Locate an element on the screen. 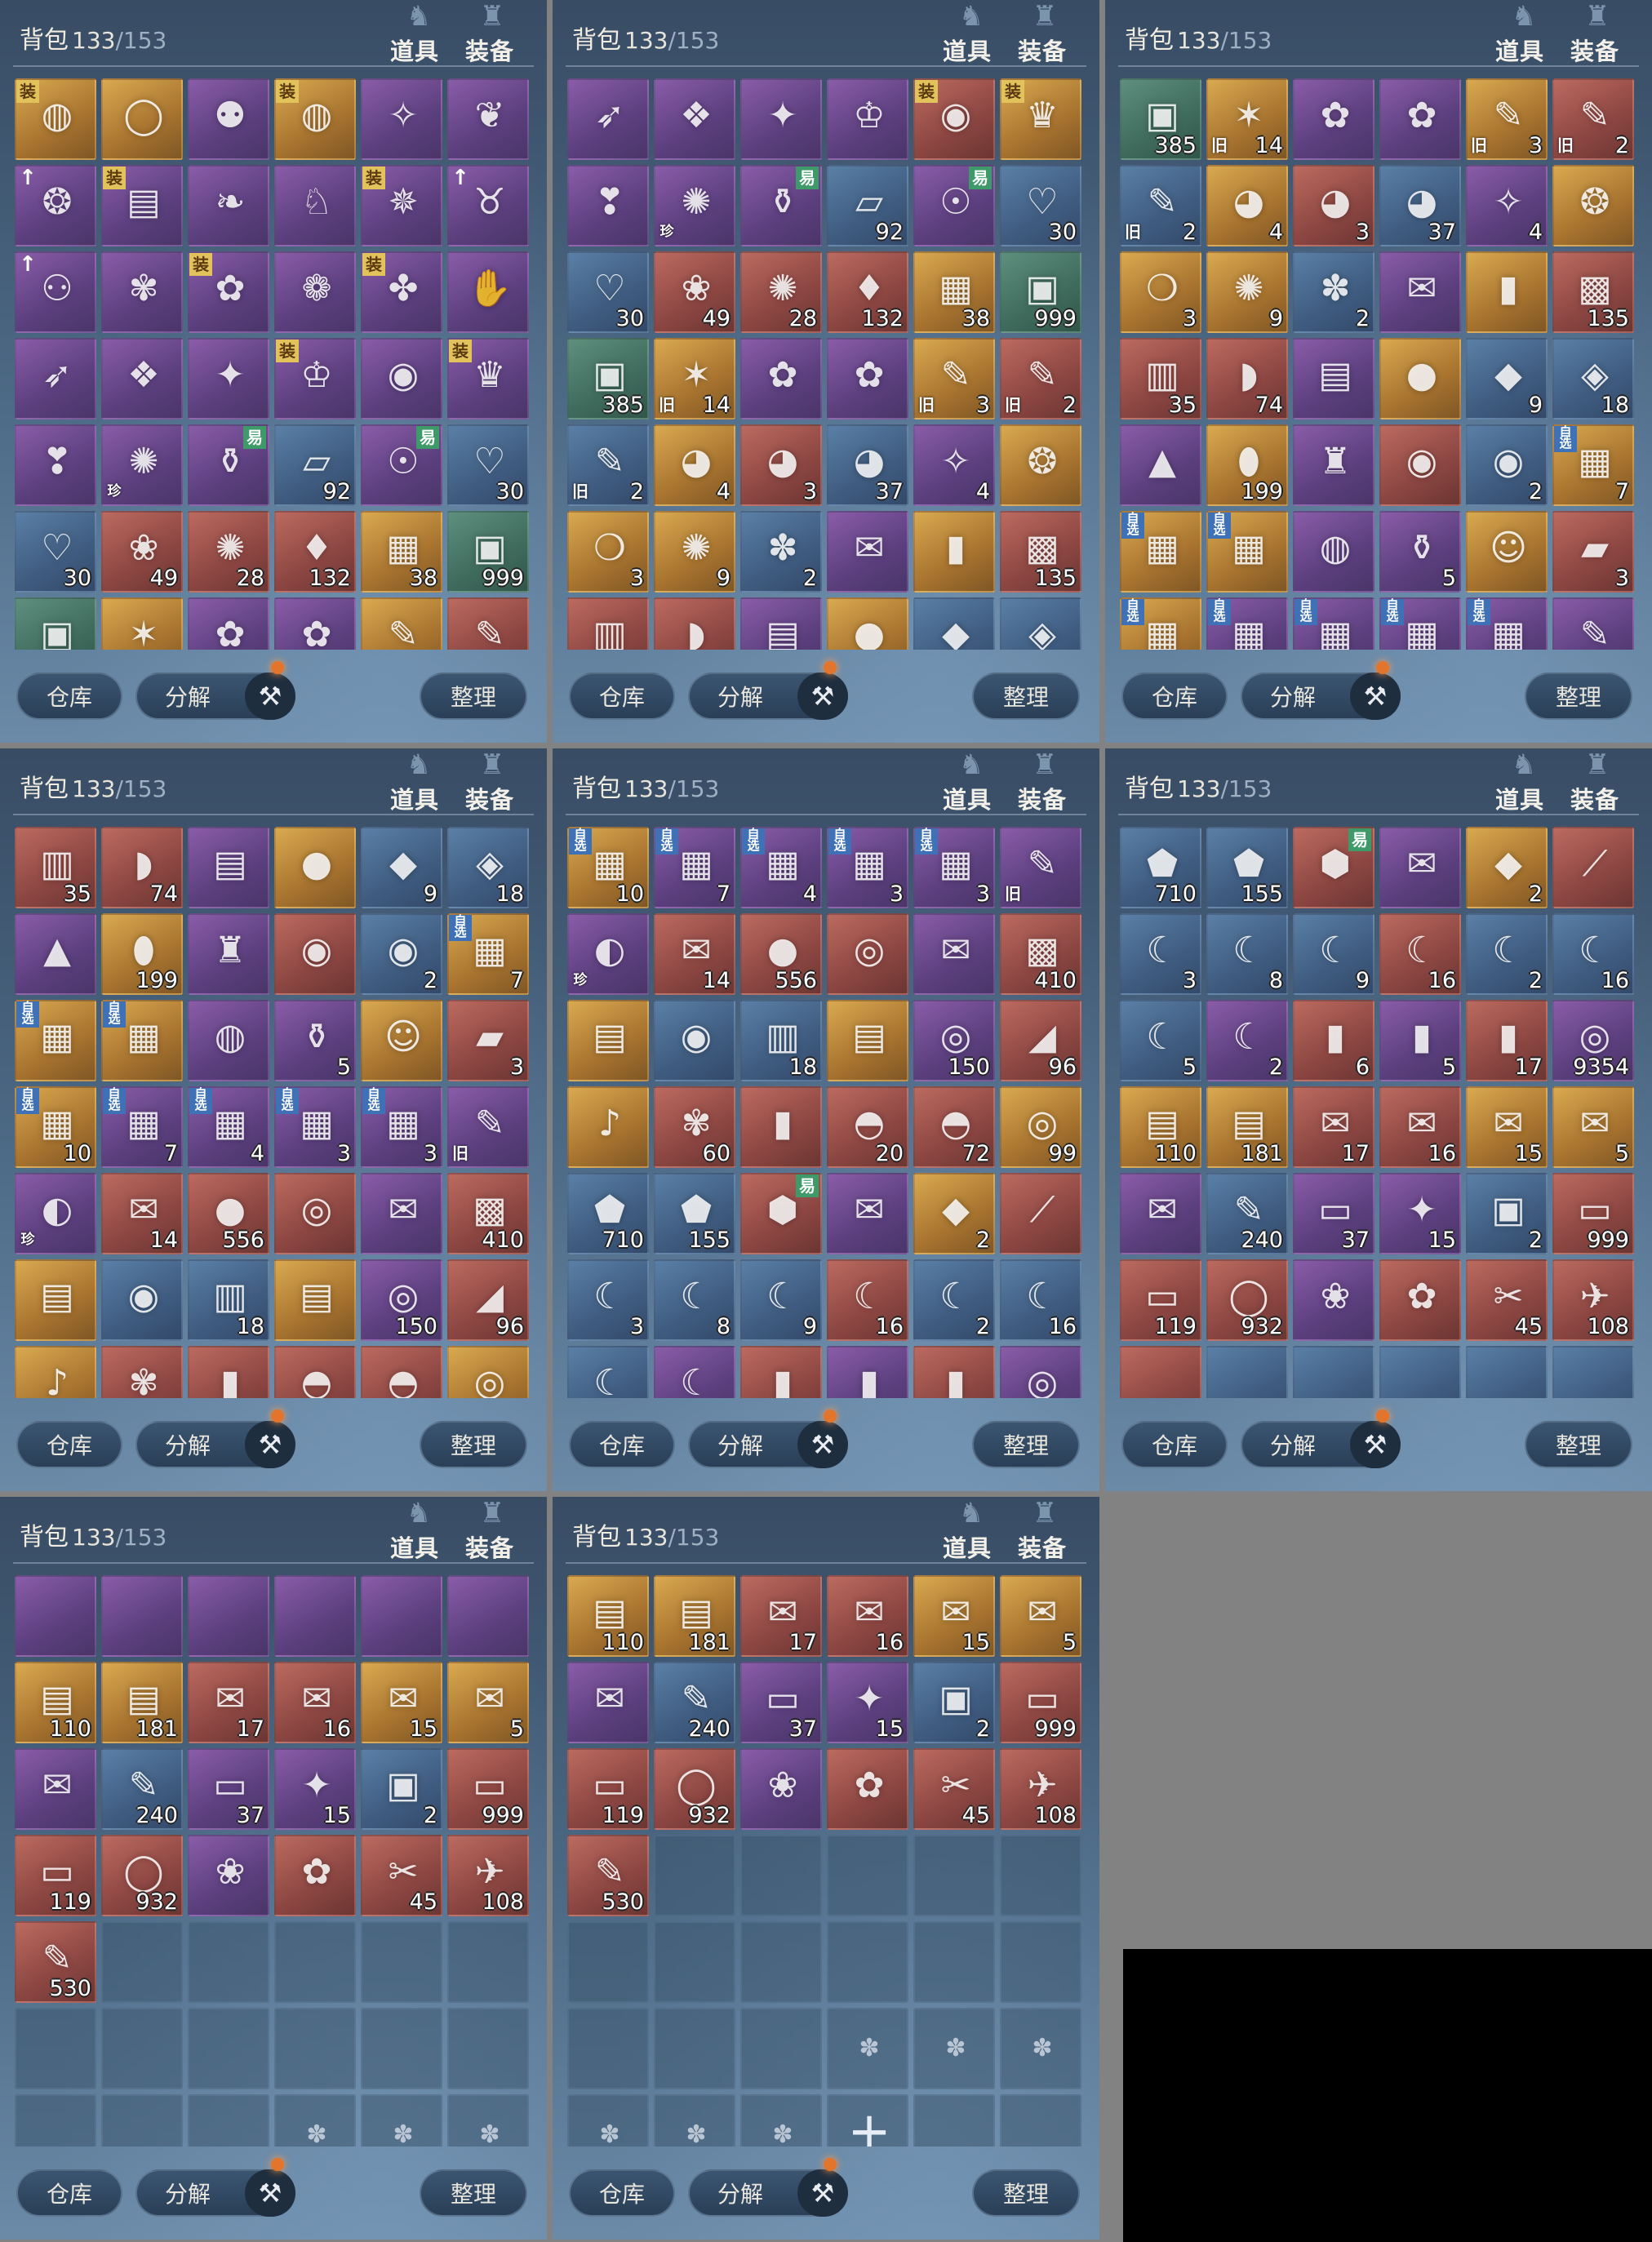 The width and height of the screenshot is (1652, 2242). item-slot: ▣ 999 is located at coordinates (1040, 292).